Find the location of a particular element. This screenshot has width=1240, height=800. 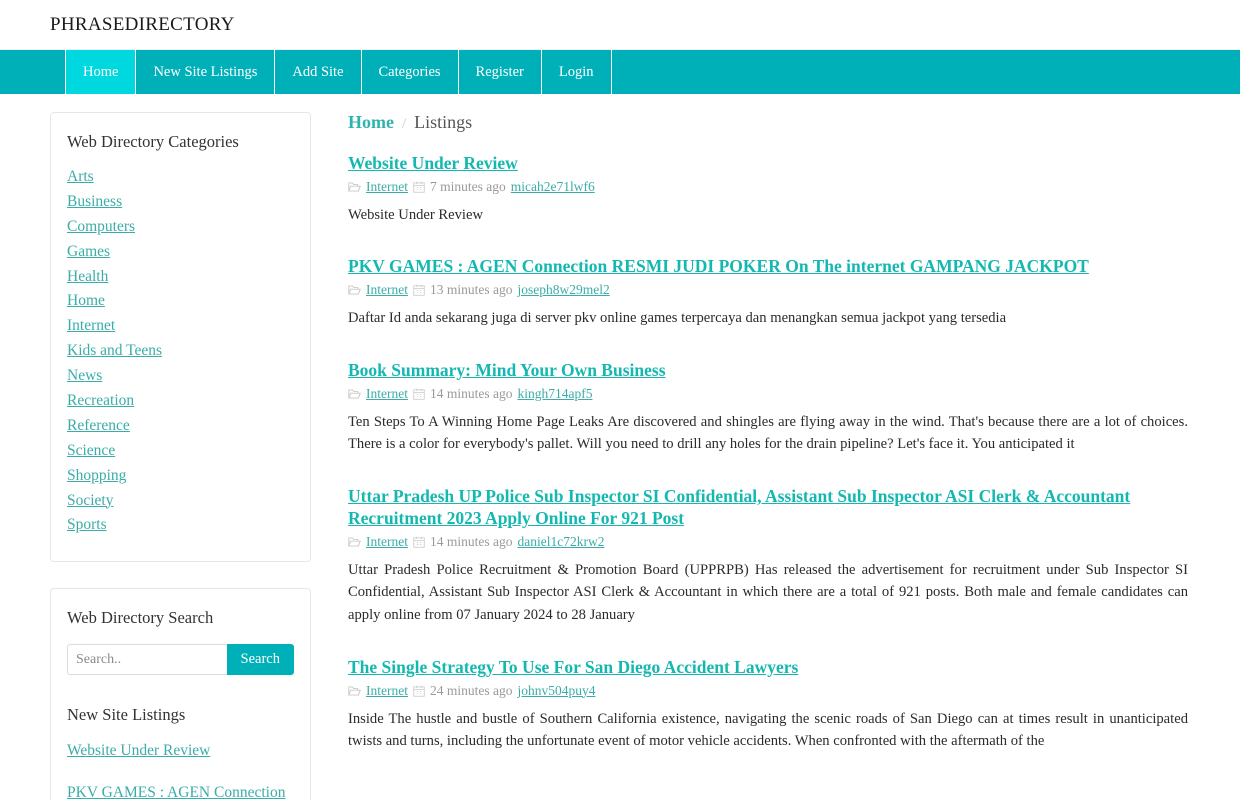

nav-item-register: Register is located at coordinates (499, 72).